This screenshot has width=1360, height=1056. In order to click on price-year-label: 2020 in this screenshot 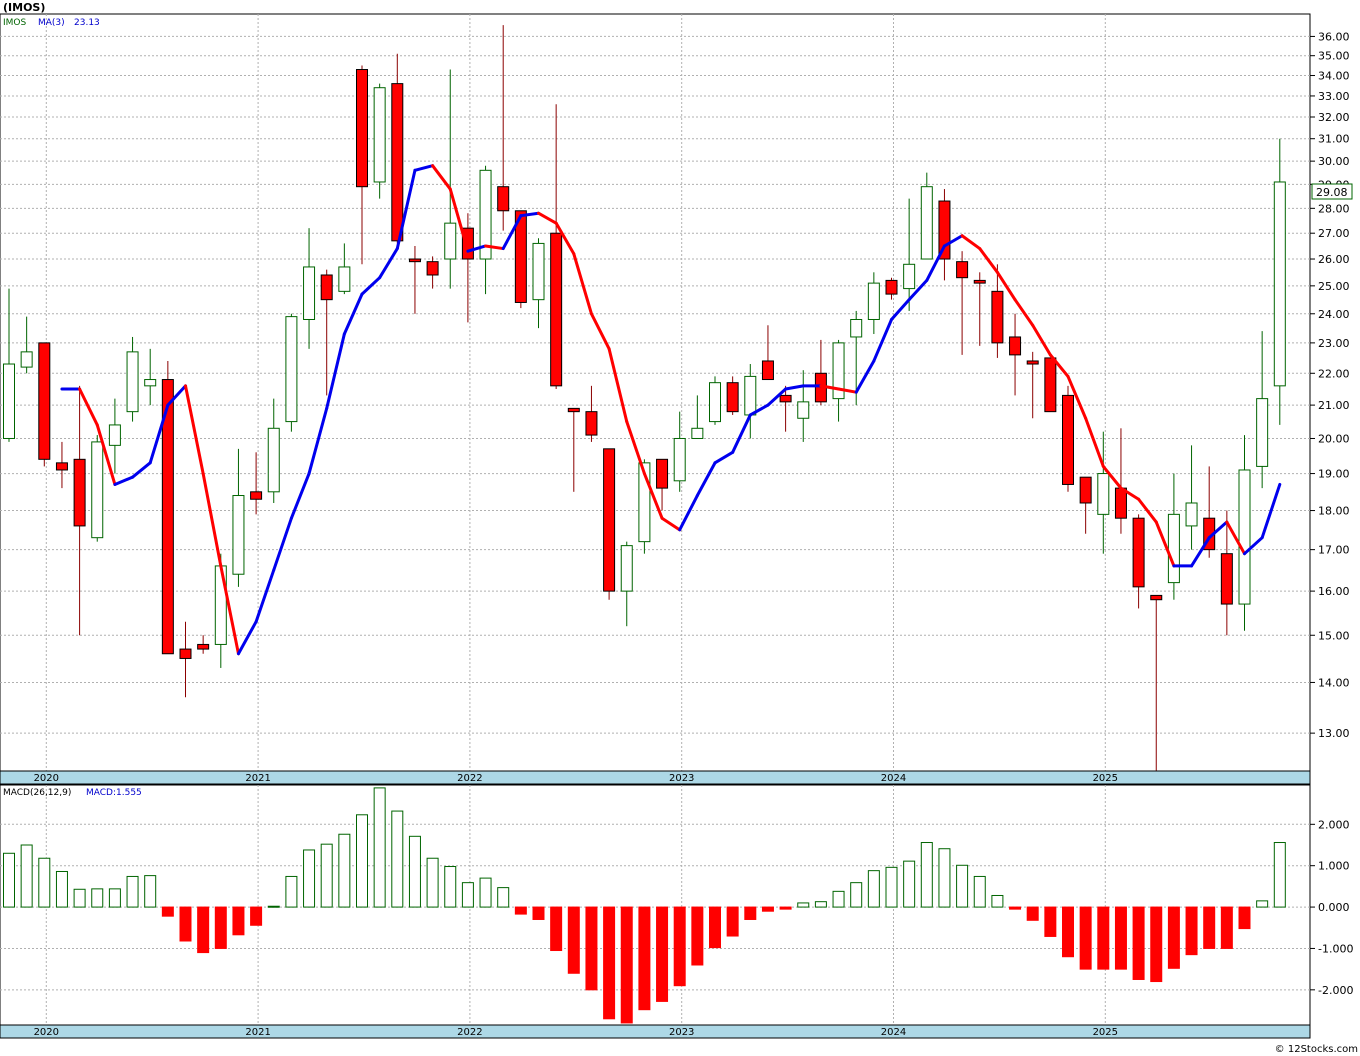, I will do `click(46, 778)`.